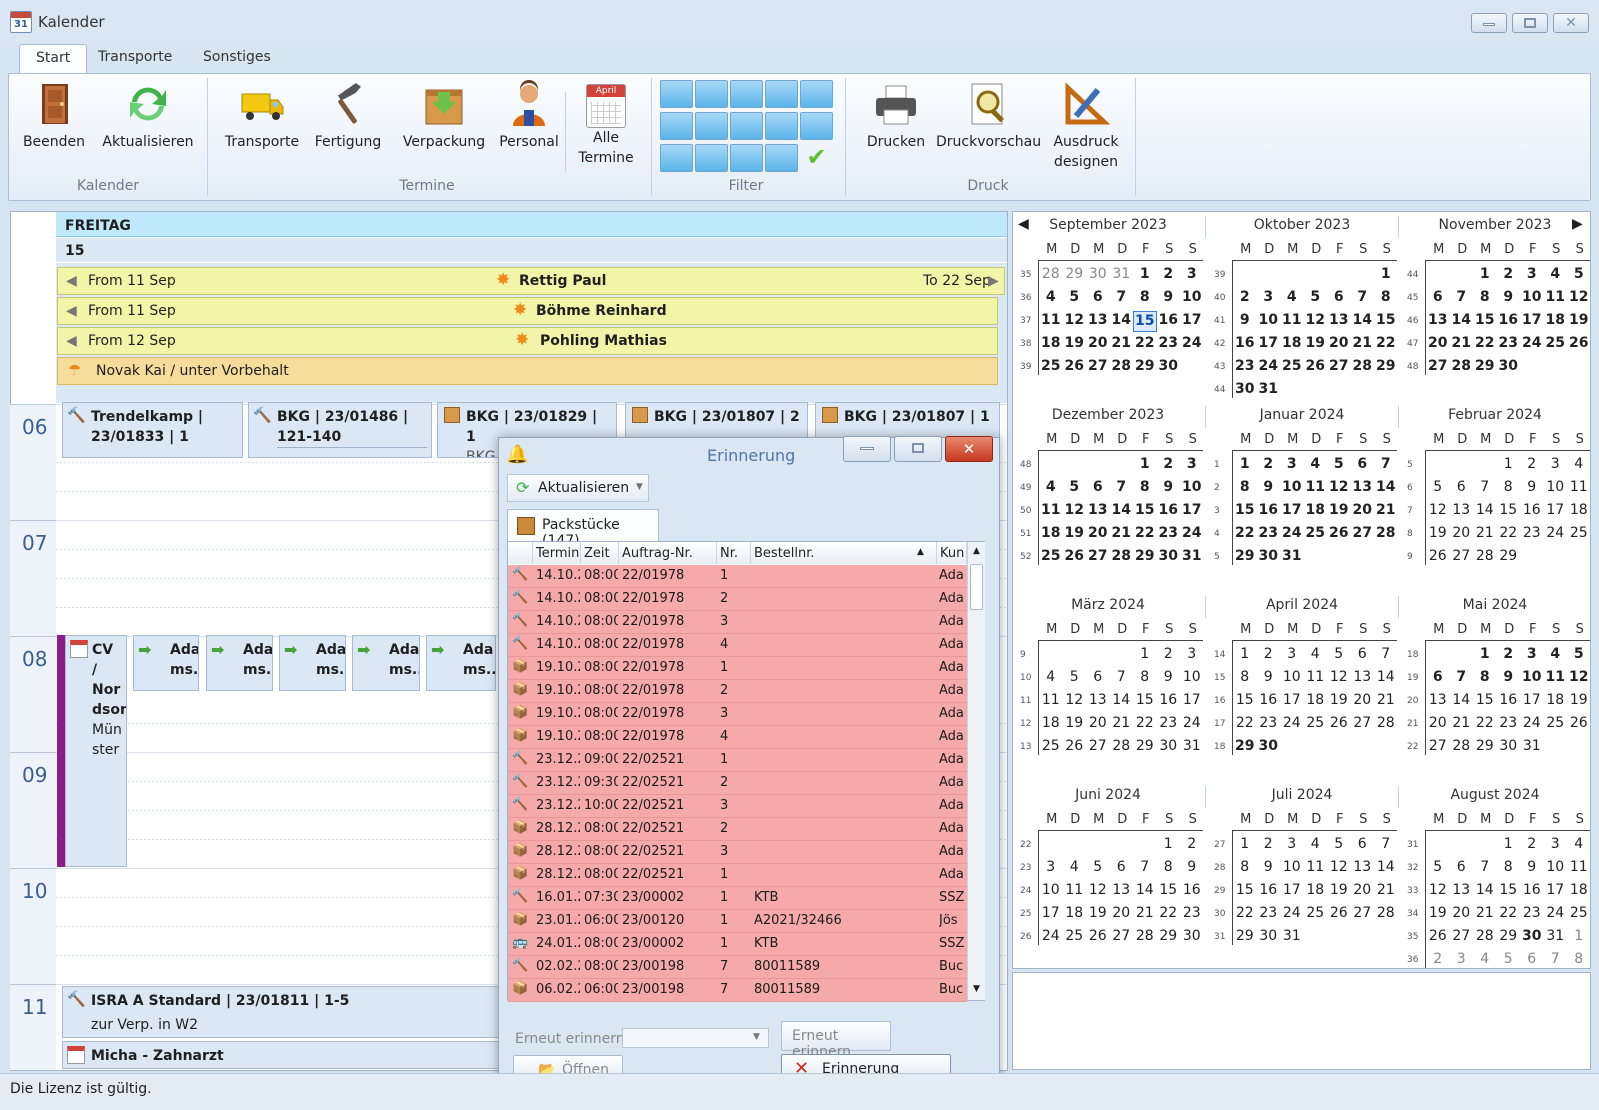 The image size is (1599, 1110). What do you see at coordinates (1075, 488) in the screenshot?
I see `calendar-day: 5` at bounding box center [1075, 488].